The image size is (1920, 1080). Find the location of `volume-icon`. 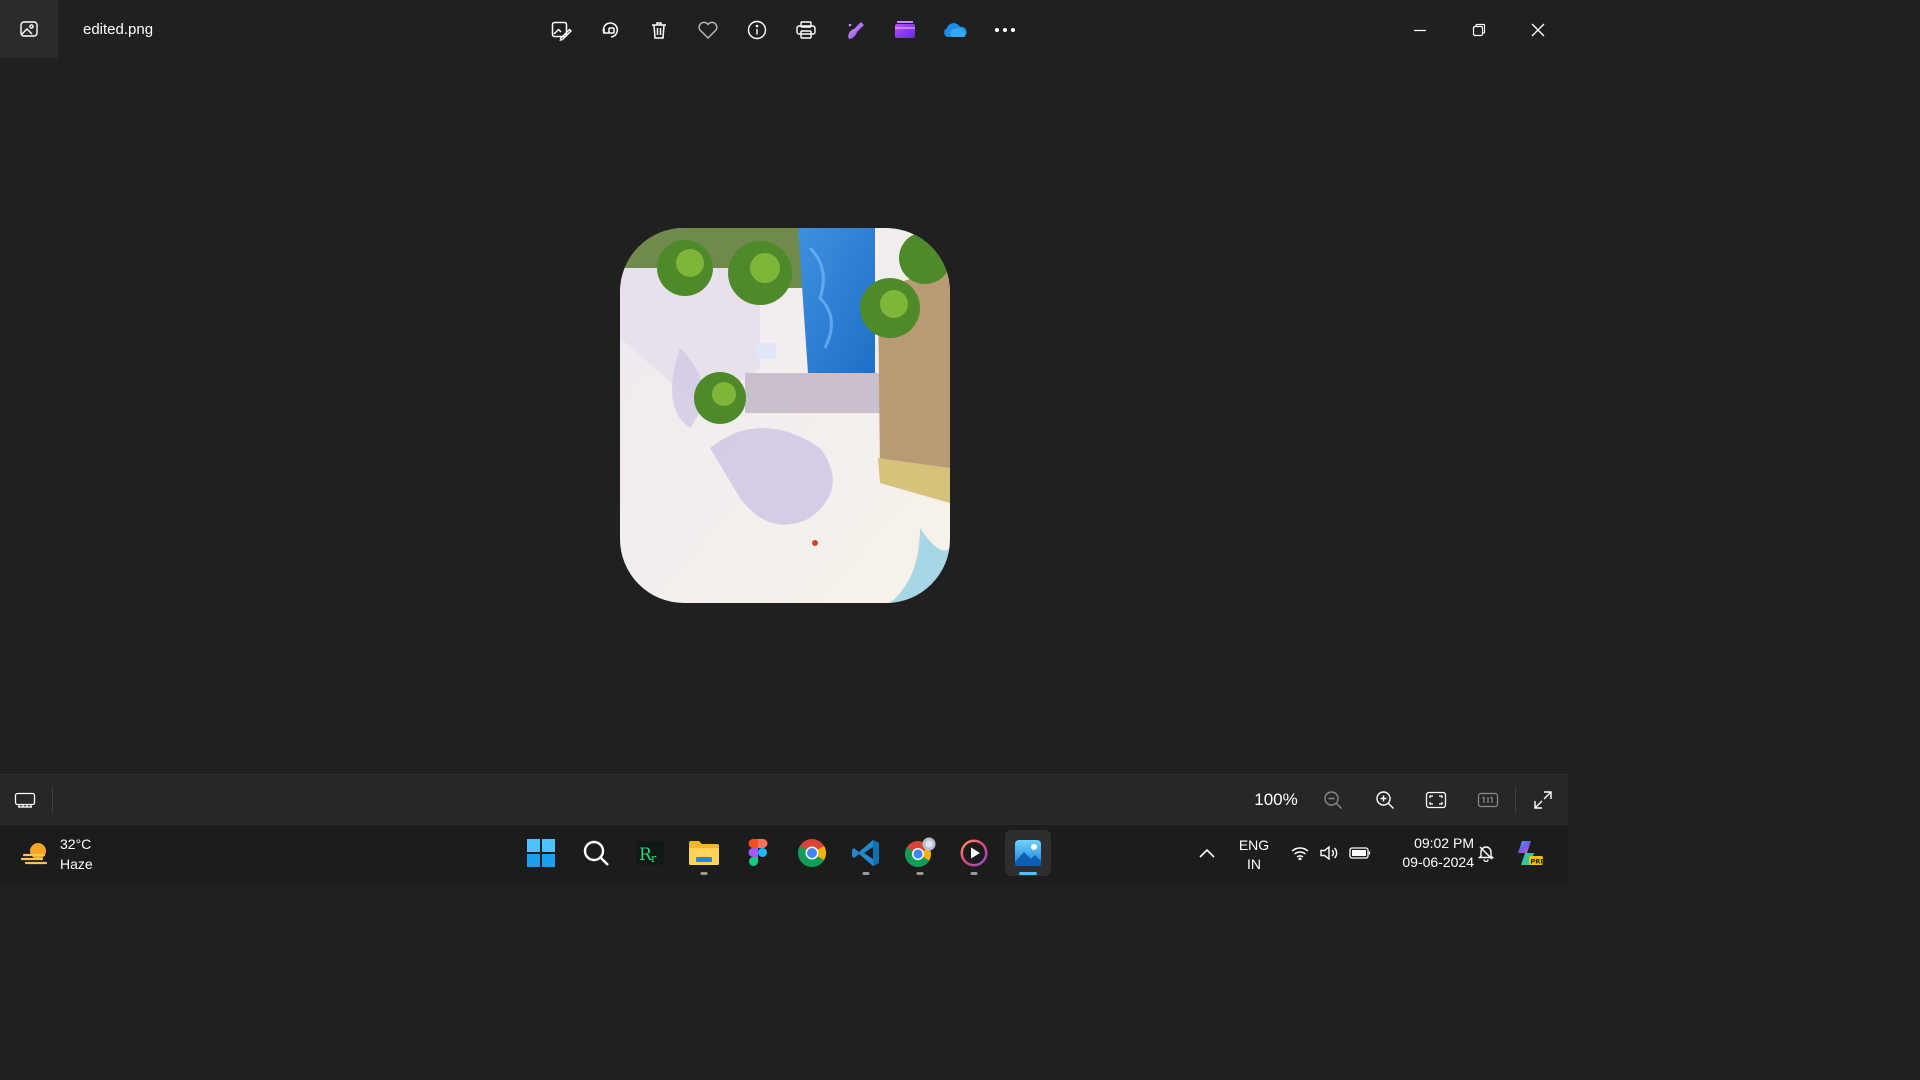

volume-icon is located at coordinates (1329, 853).